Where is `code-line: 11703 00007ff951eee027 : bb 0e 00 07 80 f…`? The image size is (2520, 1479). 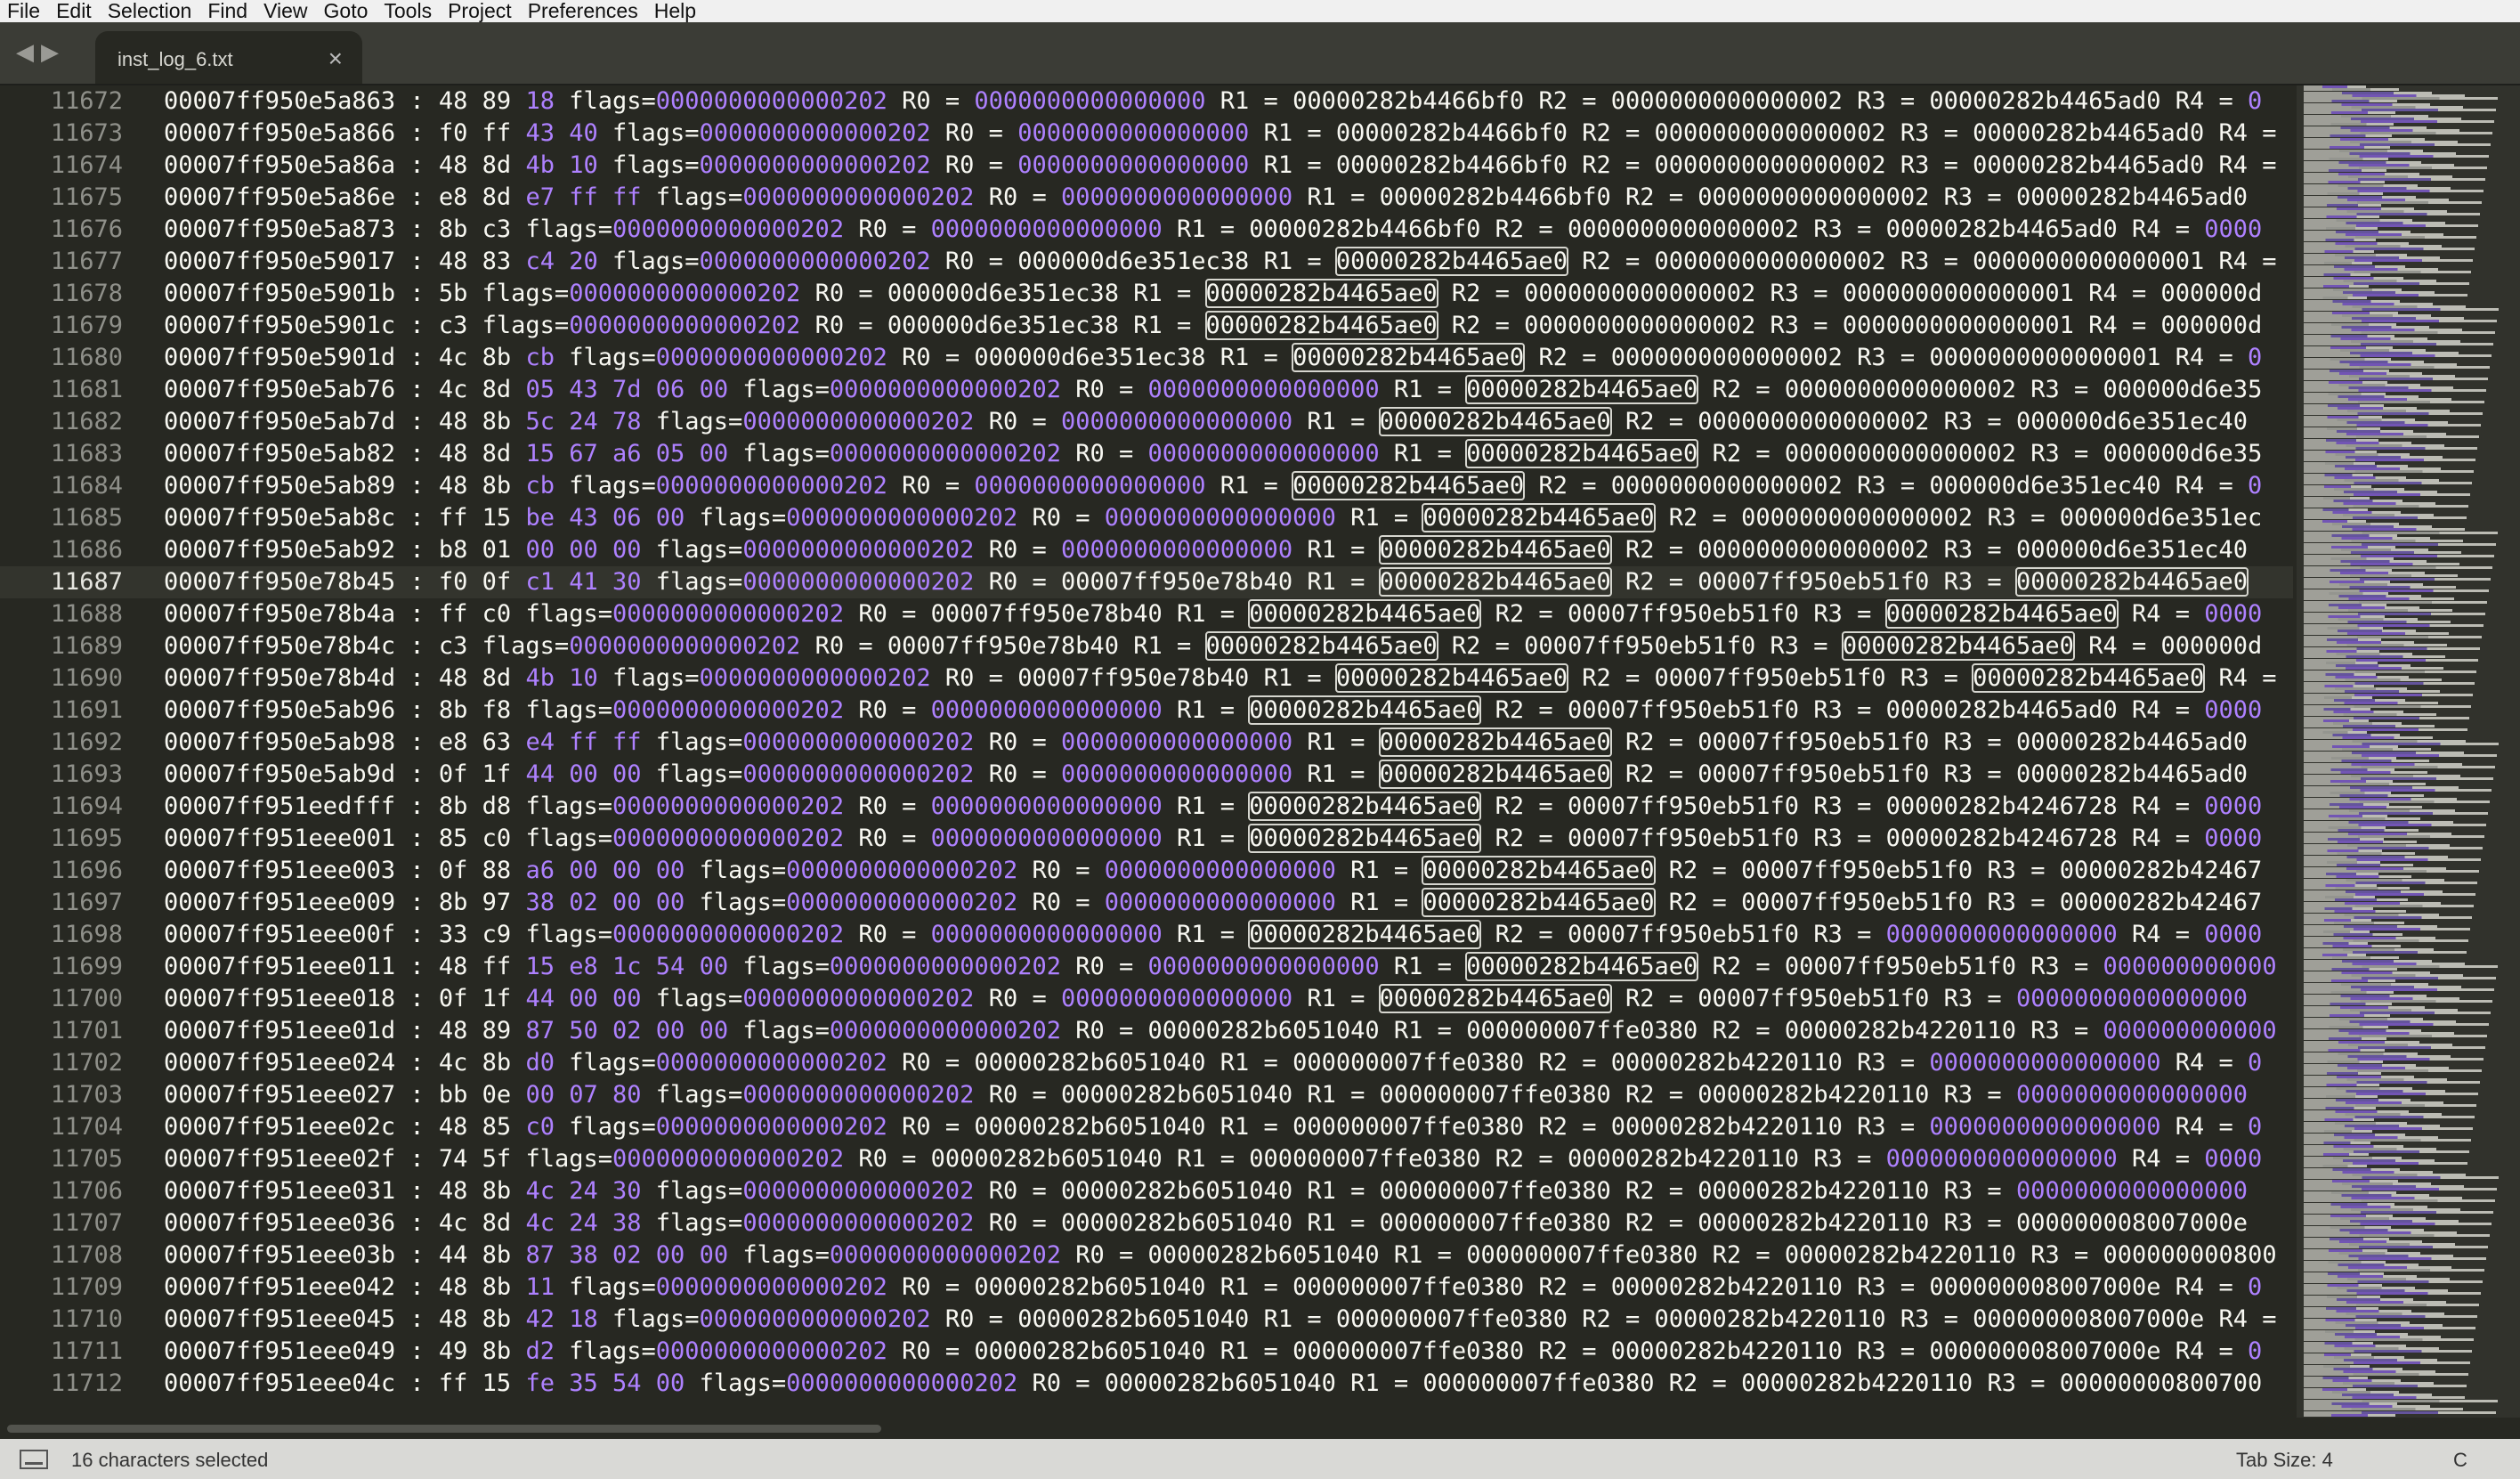 code-line: 11703 00007ff951eee027 : bb 0e 00 07 80 f… is located at coordinates (1146, 1095).